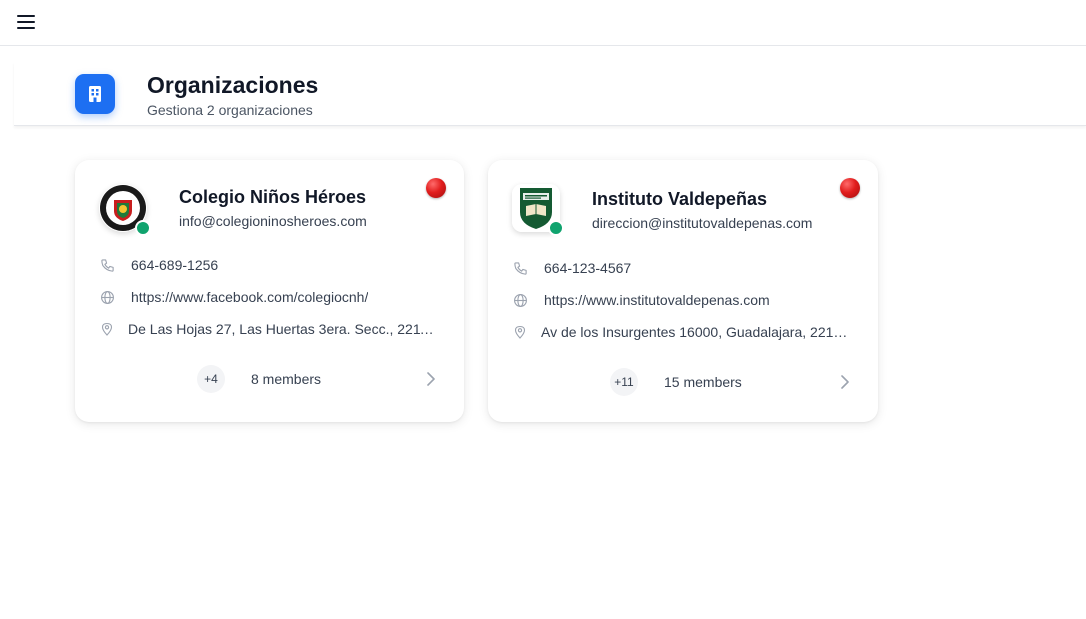 Image resolution: width=1086 pixels, height=619 pixels. What do you see at coordinates (684, 268) in the screenshot?
I see `phone-row: 664-123-4567` at bounding box center [684, 268].